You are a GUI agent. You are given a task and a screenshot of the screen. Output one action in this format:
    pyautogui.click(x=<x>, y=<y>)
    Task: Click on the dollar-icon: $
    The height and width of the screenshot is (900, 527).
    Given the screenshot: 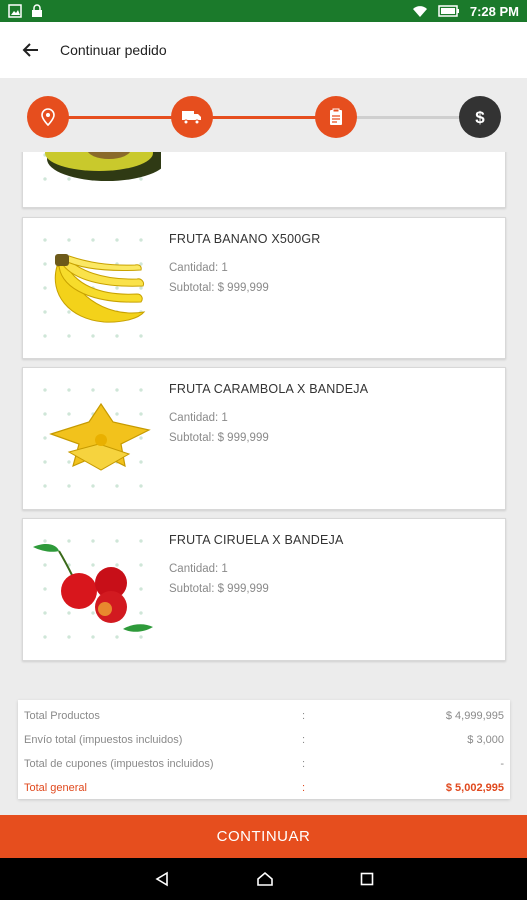 What is the action you would take?
    pyautogui.click(x=480, y=117)
    